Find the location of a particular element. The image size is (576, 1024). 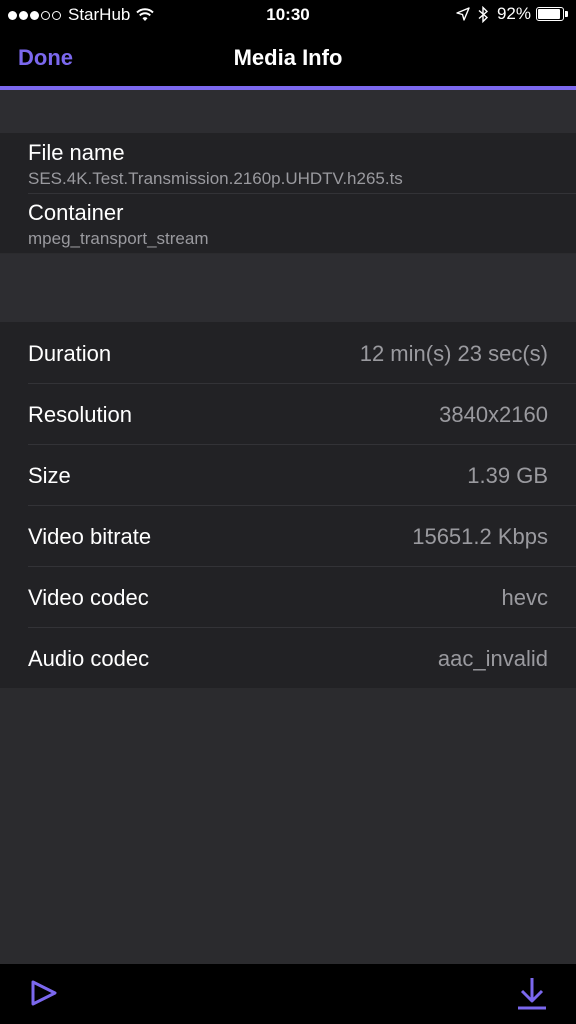

video-bitrate-row: Video bitrate 15651.2 Kbps is located at coordinates (288, 535).